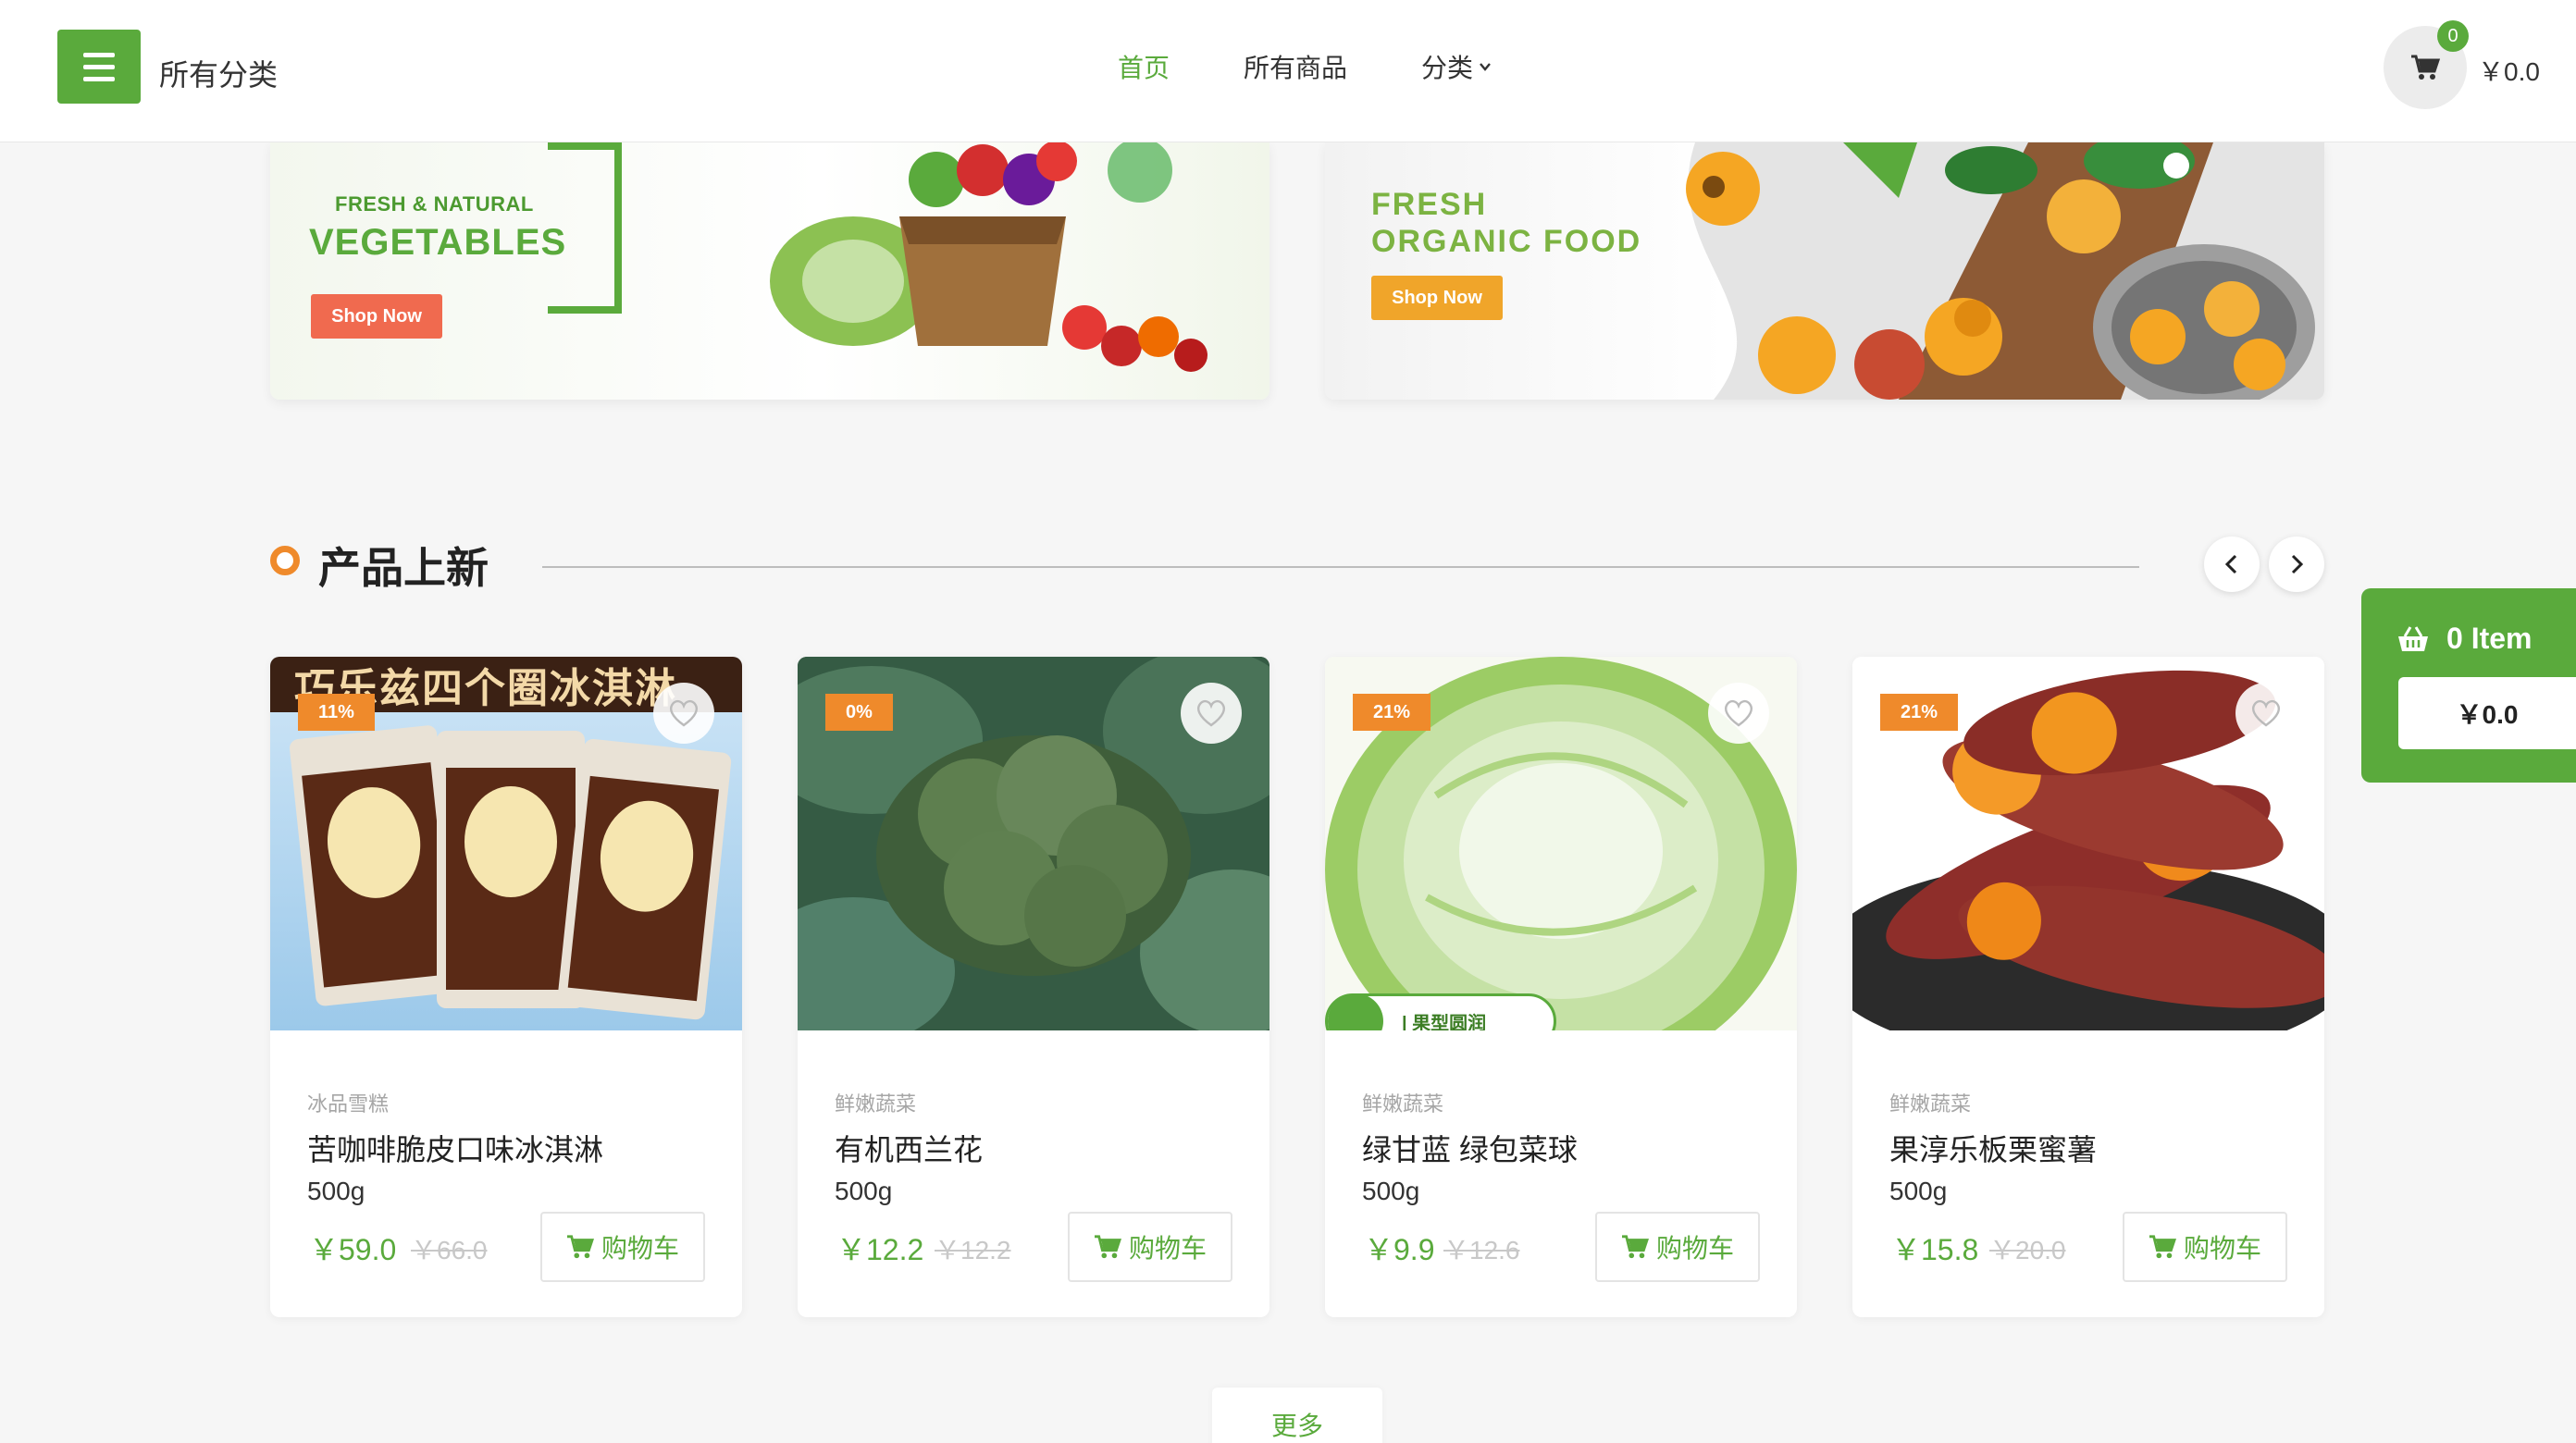 The width and height of the screenshot is (2576, 1443). I want to click on product-name: 绿甘蓝 绿包菜球, so click(1470, 1148).